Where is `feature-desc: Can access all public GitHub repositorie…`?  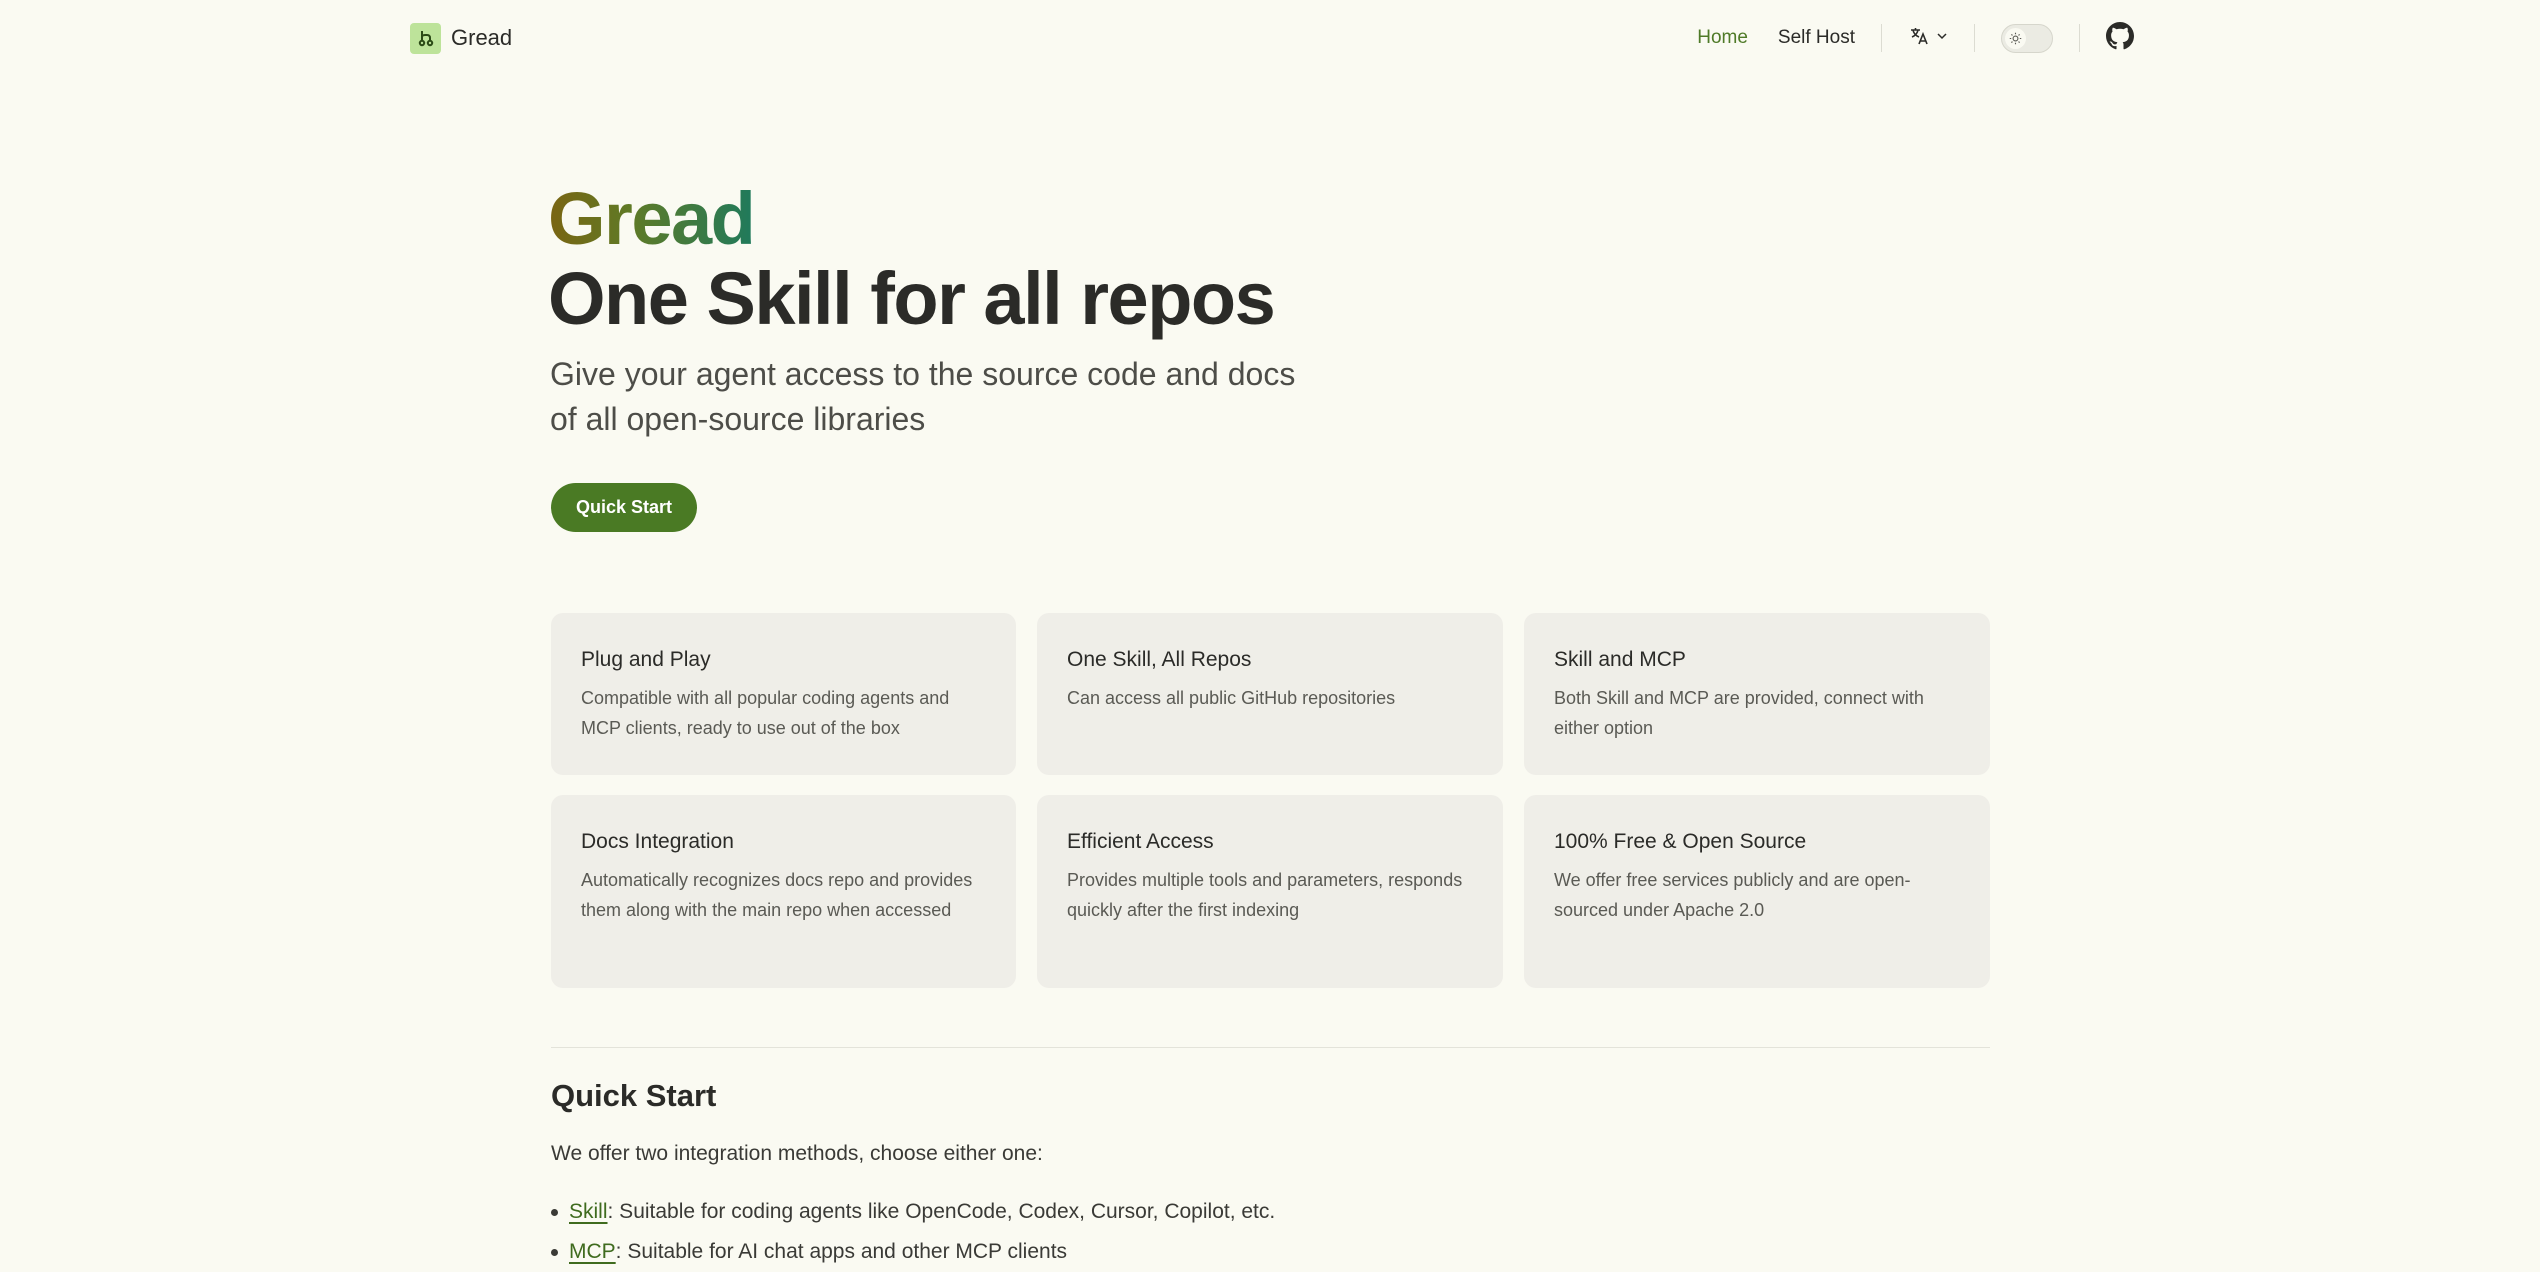
feature-desc: Can access all public GitHub repositorie… is located at coordinates (1231, 698).